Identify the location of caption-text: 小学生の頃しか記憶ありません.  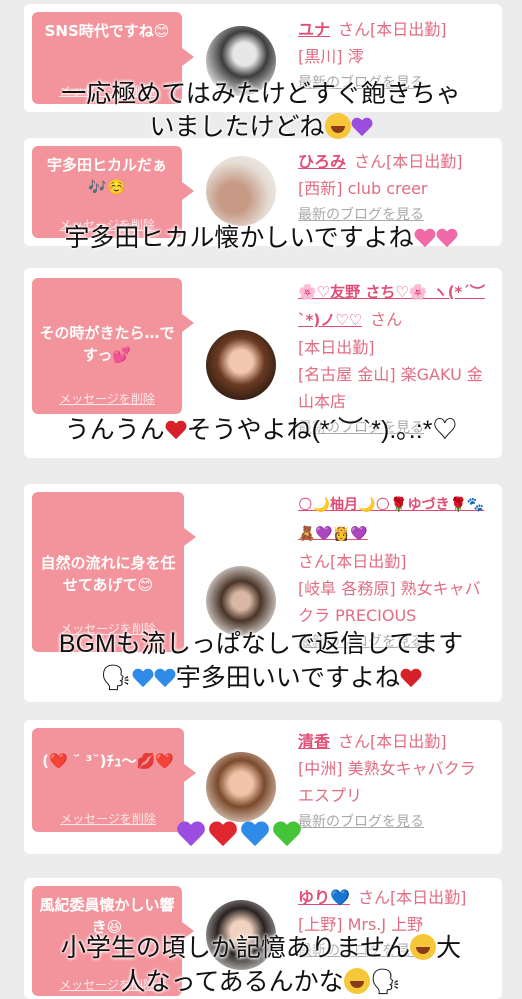
(235, 948).